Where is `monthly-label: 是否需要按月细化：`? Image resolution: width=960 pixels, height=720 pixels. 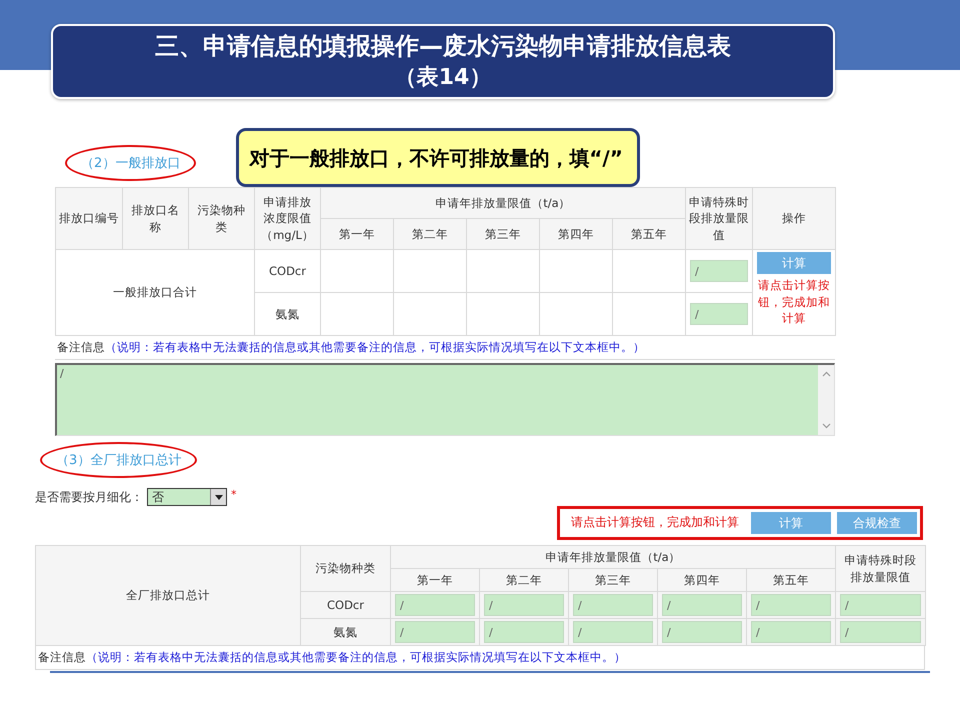
monthly-label: 是否需要按月细化： is located at coordinates (89, 497).